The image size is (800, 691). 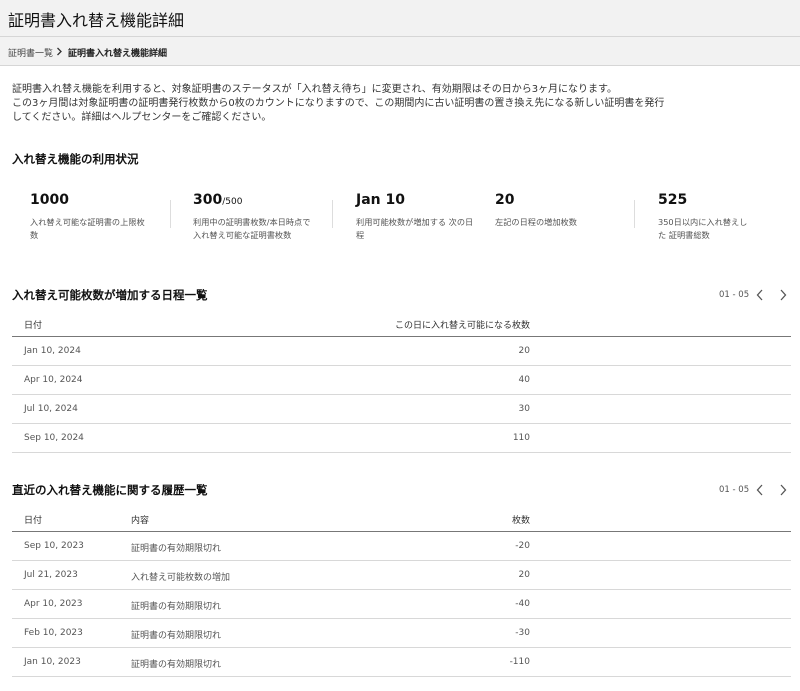 What do you see at coordinates (522, 604) in the screenshot?
I see `row-count: -40` at bounding box center [522, 604].